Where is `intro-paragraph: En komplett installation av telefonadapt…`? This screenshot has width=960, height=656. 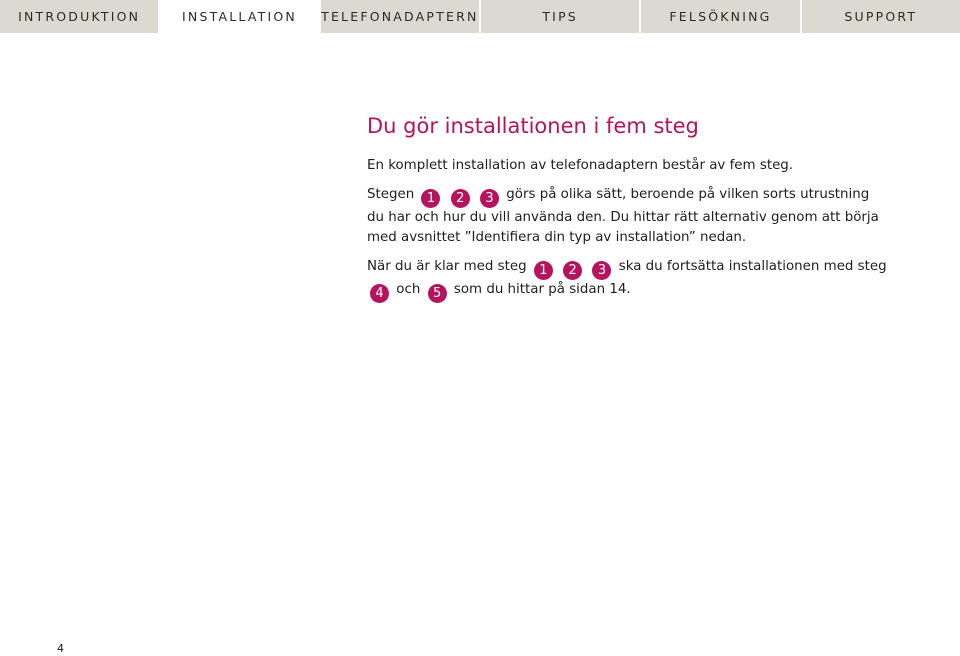 intro-paragraph: En komplett installation av telefonadapt… is located at coordinates (580, 165).